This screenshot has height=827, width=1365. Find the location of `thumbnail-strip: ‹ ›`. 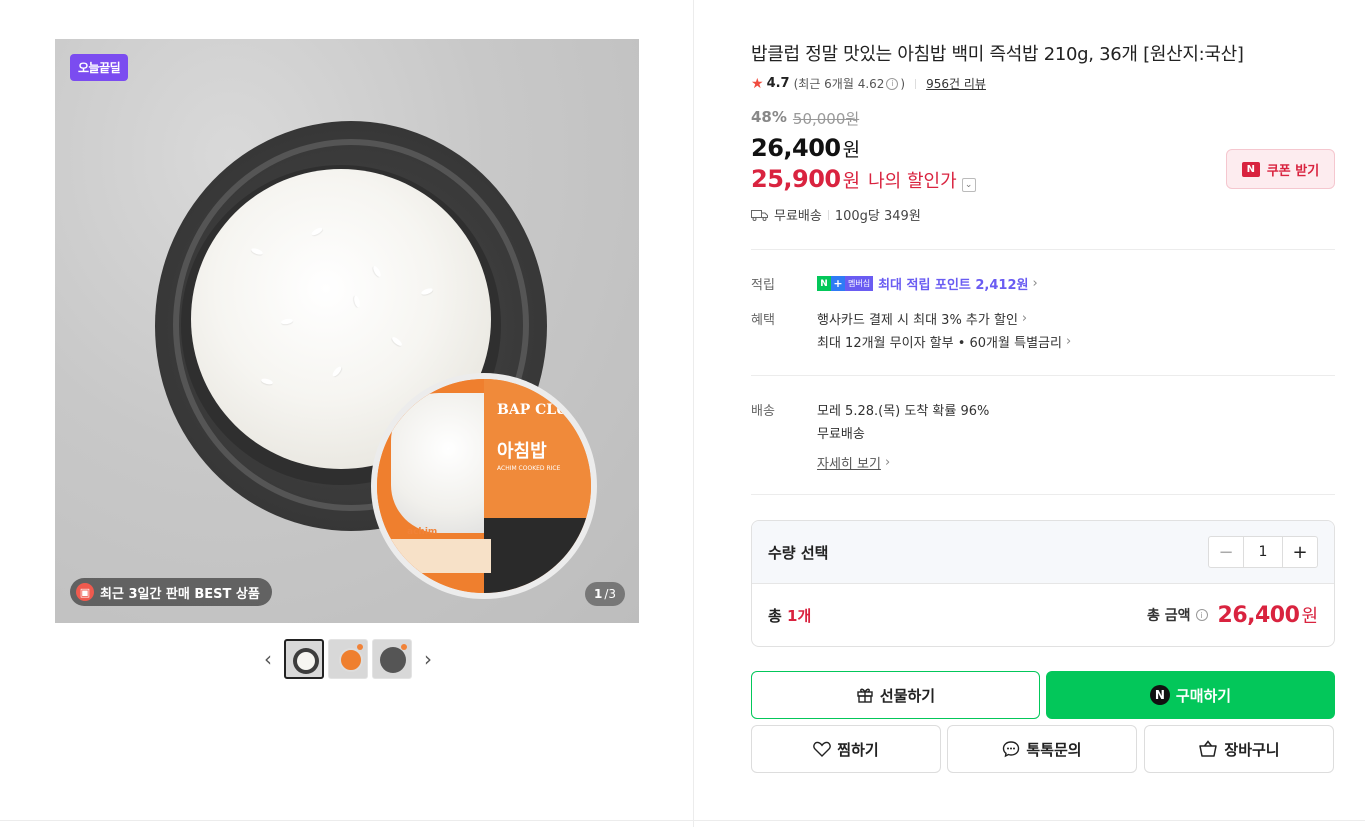

thumbnail-strip: ‹ › is located at coordinates (348, 659).